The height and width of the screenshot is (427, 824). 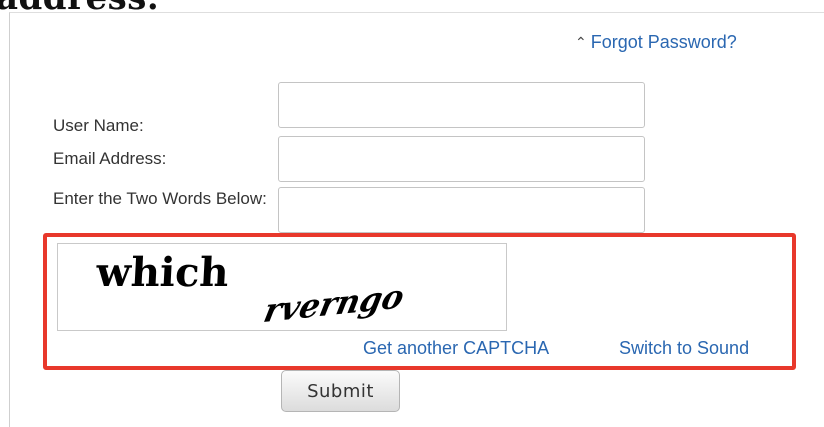 What do you see at coordinates (456, 348) in the screenshot?
I see `get-another-captcha-link: Get another CAPTCHA` at bounding box center [456, 348].